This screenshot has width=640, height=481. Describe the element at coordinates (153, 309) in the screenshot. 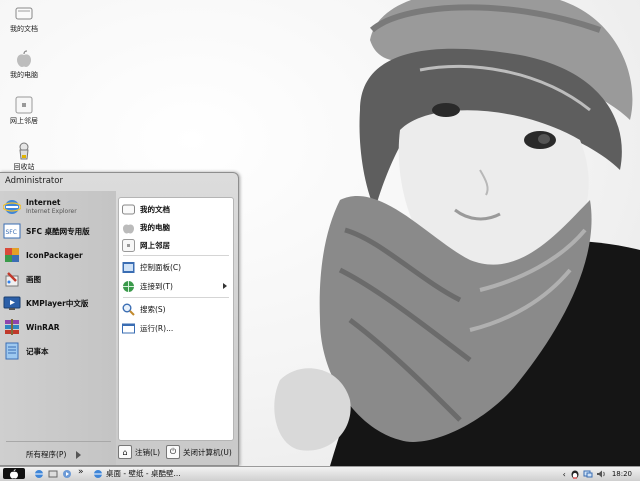

I see `place-label: 搜索(S)` at that location.